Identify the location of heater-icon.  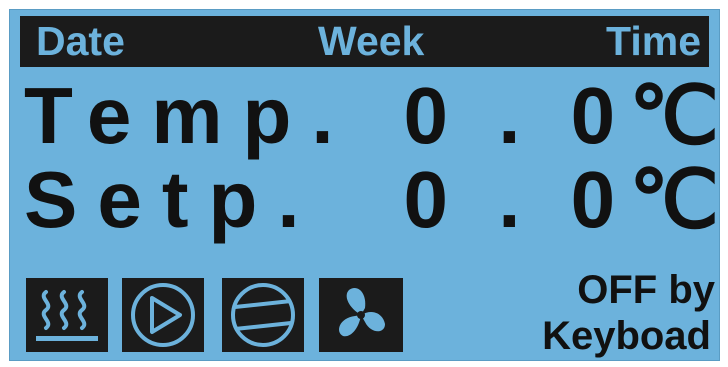
(67, 315).